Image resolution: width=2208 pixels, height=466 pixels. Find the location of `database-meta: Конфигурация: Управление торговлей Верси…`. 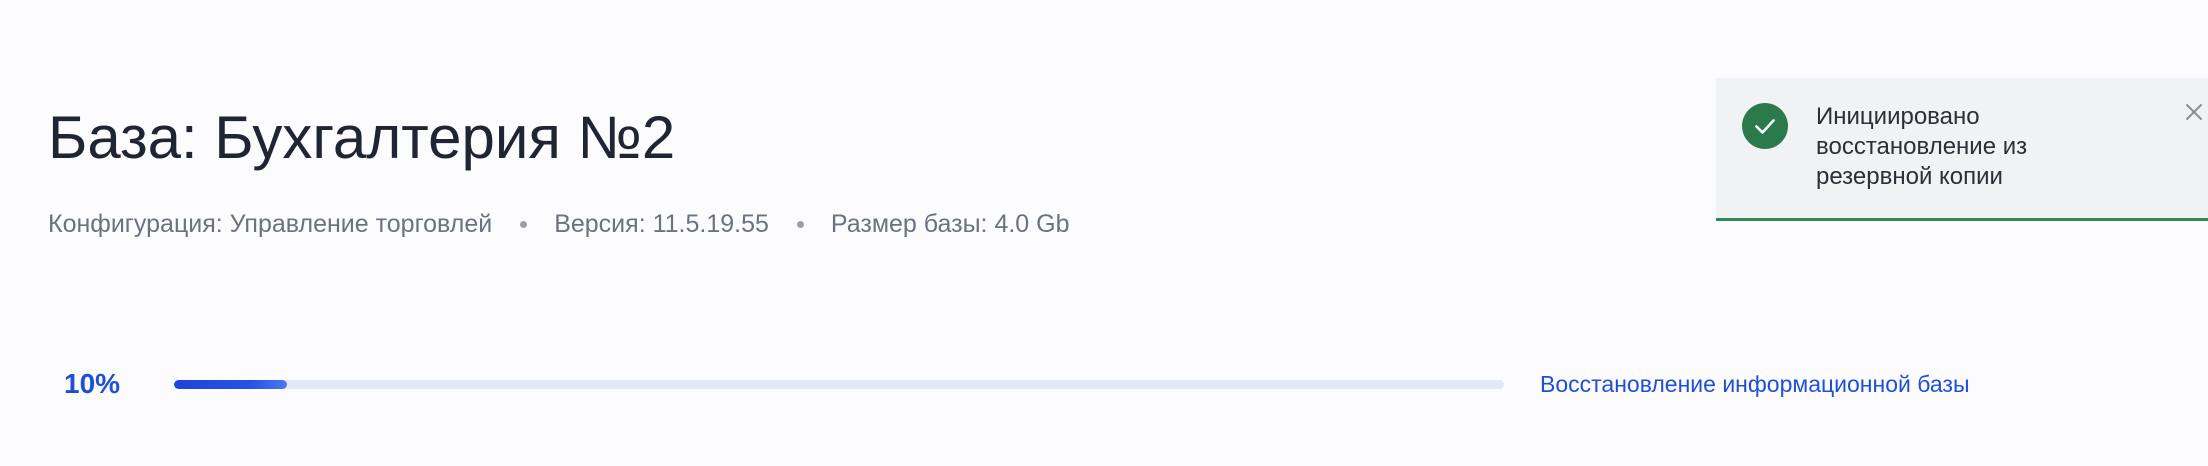

database-meta: Конфигурация: Управление торговлей Верси… is located at coordinates (559, 224).